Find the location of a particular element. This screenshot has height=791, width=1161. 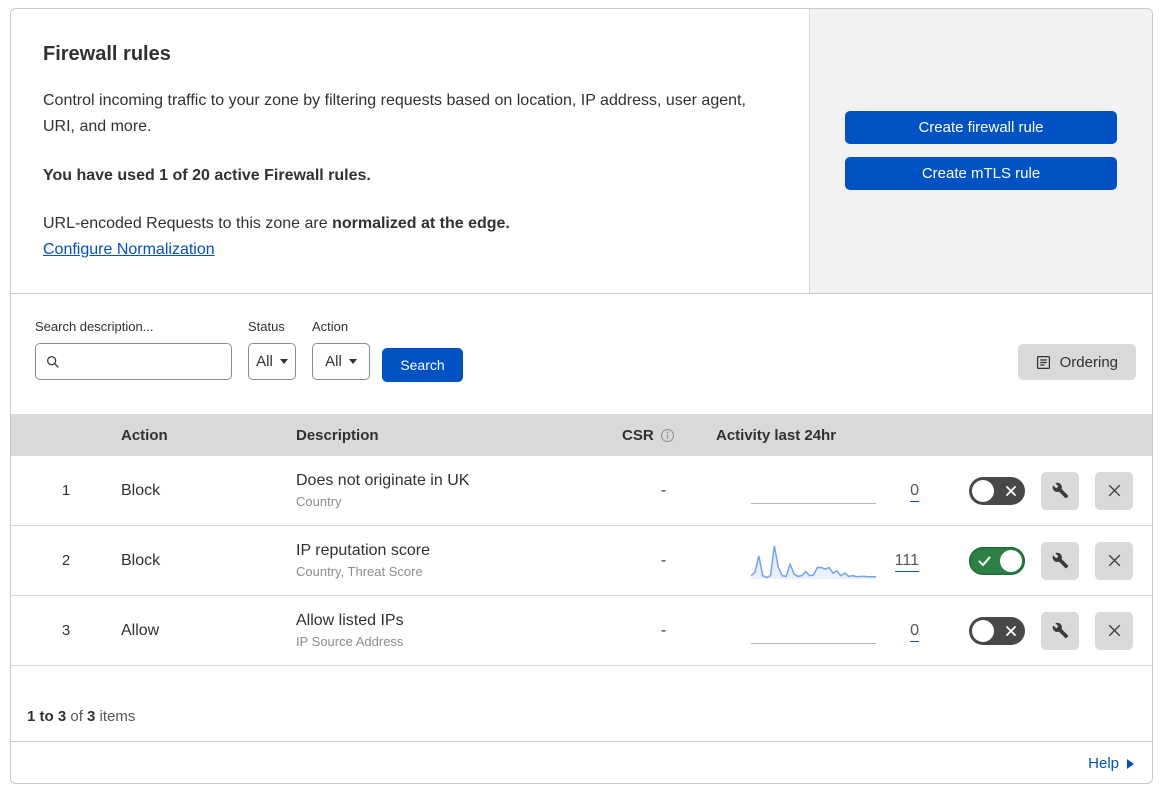

search-input is located at coordinates (144, 361).